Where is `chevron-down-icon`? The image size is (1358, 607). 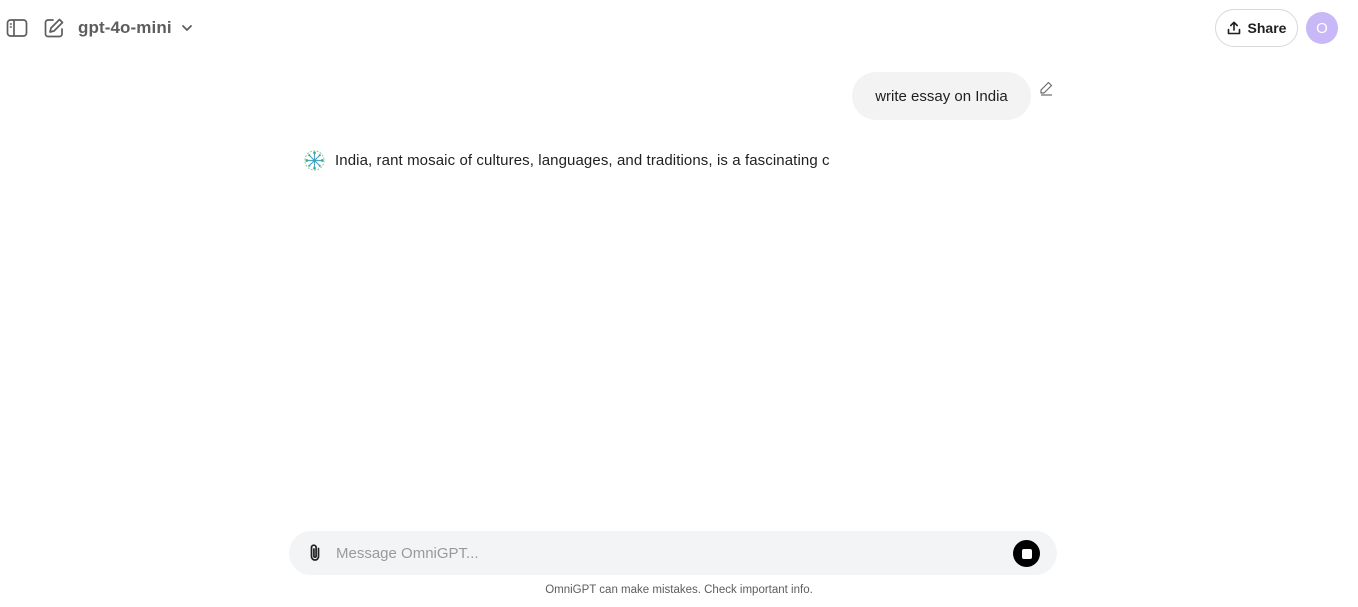 chevron-down-icon is located at coordinates (186, 28).